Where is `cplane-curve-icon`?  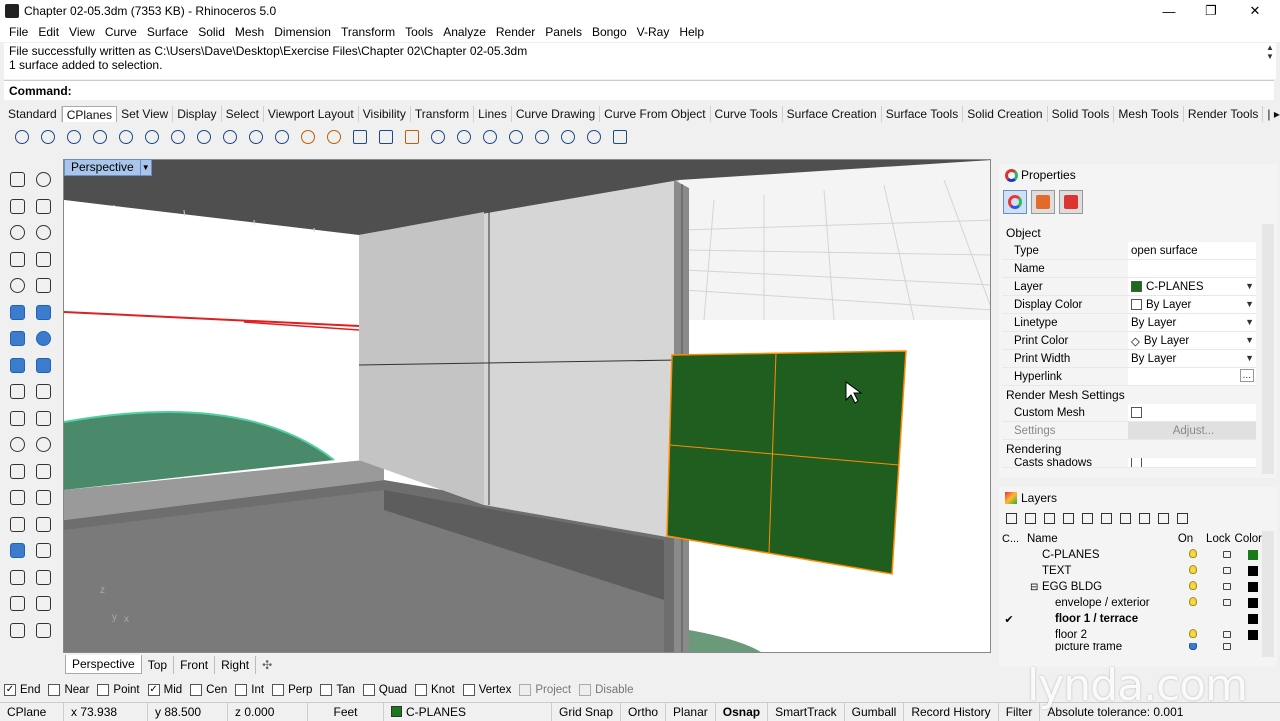
cplane-curve-icon is located at coordinates (151, 136).